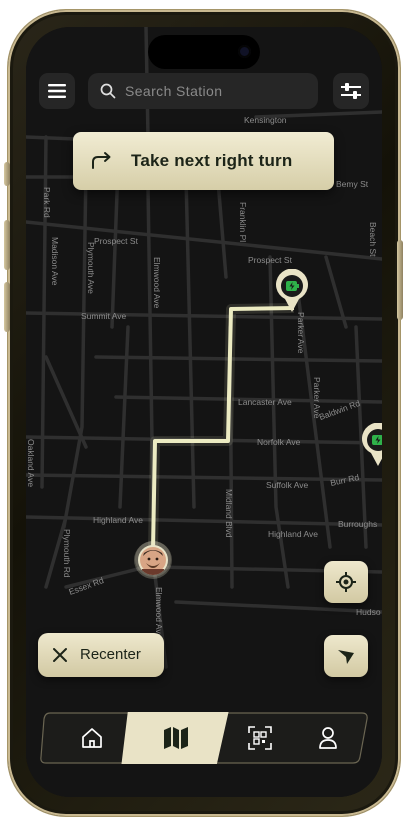 The image size is (407, 825). Describe the element at coordinates (60, 655) in the screenshot. I see `close-x-icon` at that location.